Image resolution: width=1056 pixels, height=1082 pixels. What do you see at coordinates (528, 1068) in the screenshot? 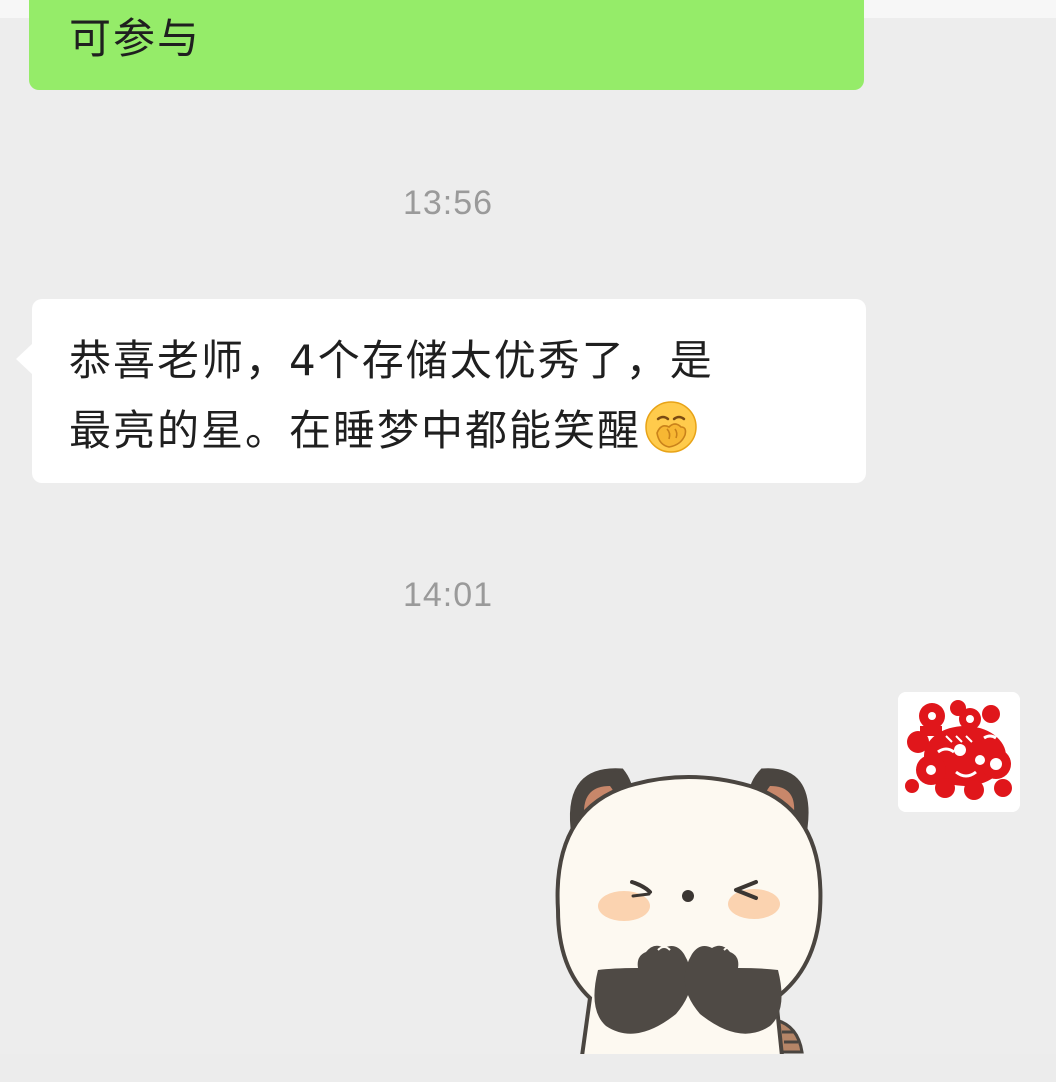
I see `bottom-edge` at bounding box center [528, 1068].